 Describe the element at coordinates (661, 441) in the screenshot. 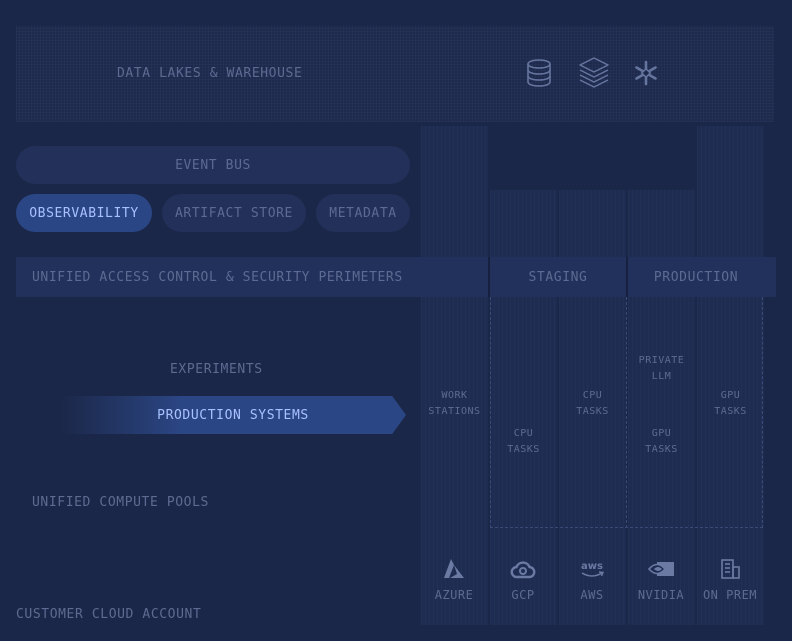

I see `nvidia-gpu-task: GPU TASKS` at that location.